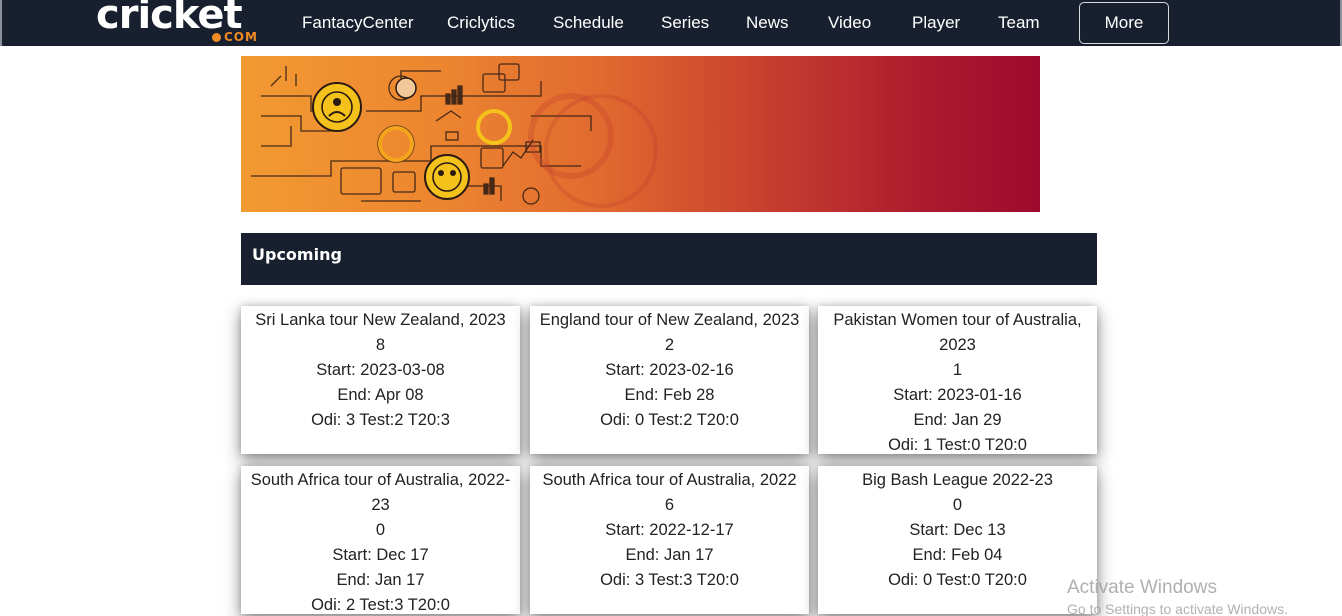 The width and height of the screenshot is (1342, 616). Describe the element at coordinates (481, 23) in the screenshot. I see `nav-criclytics: Criclytics` at that location.